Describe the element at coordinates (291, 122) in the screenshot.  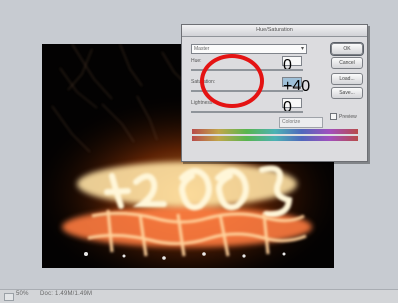
I see `colorize-label: Colorize` at that location.